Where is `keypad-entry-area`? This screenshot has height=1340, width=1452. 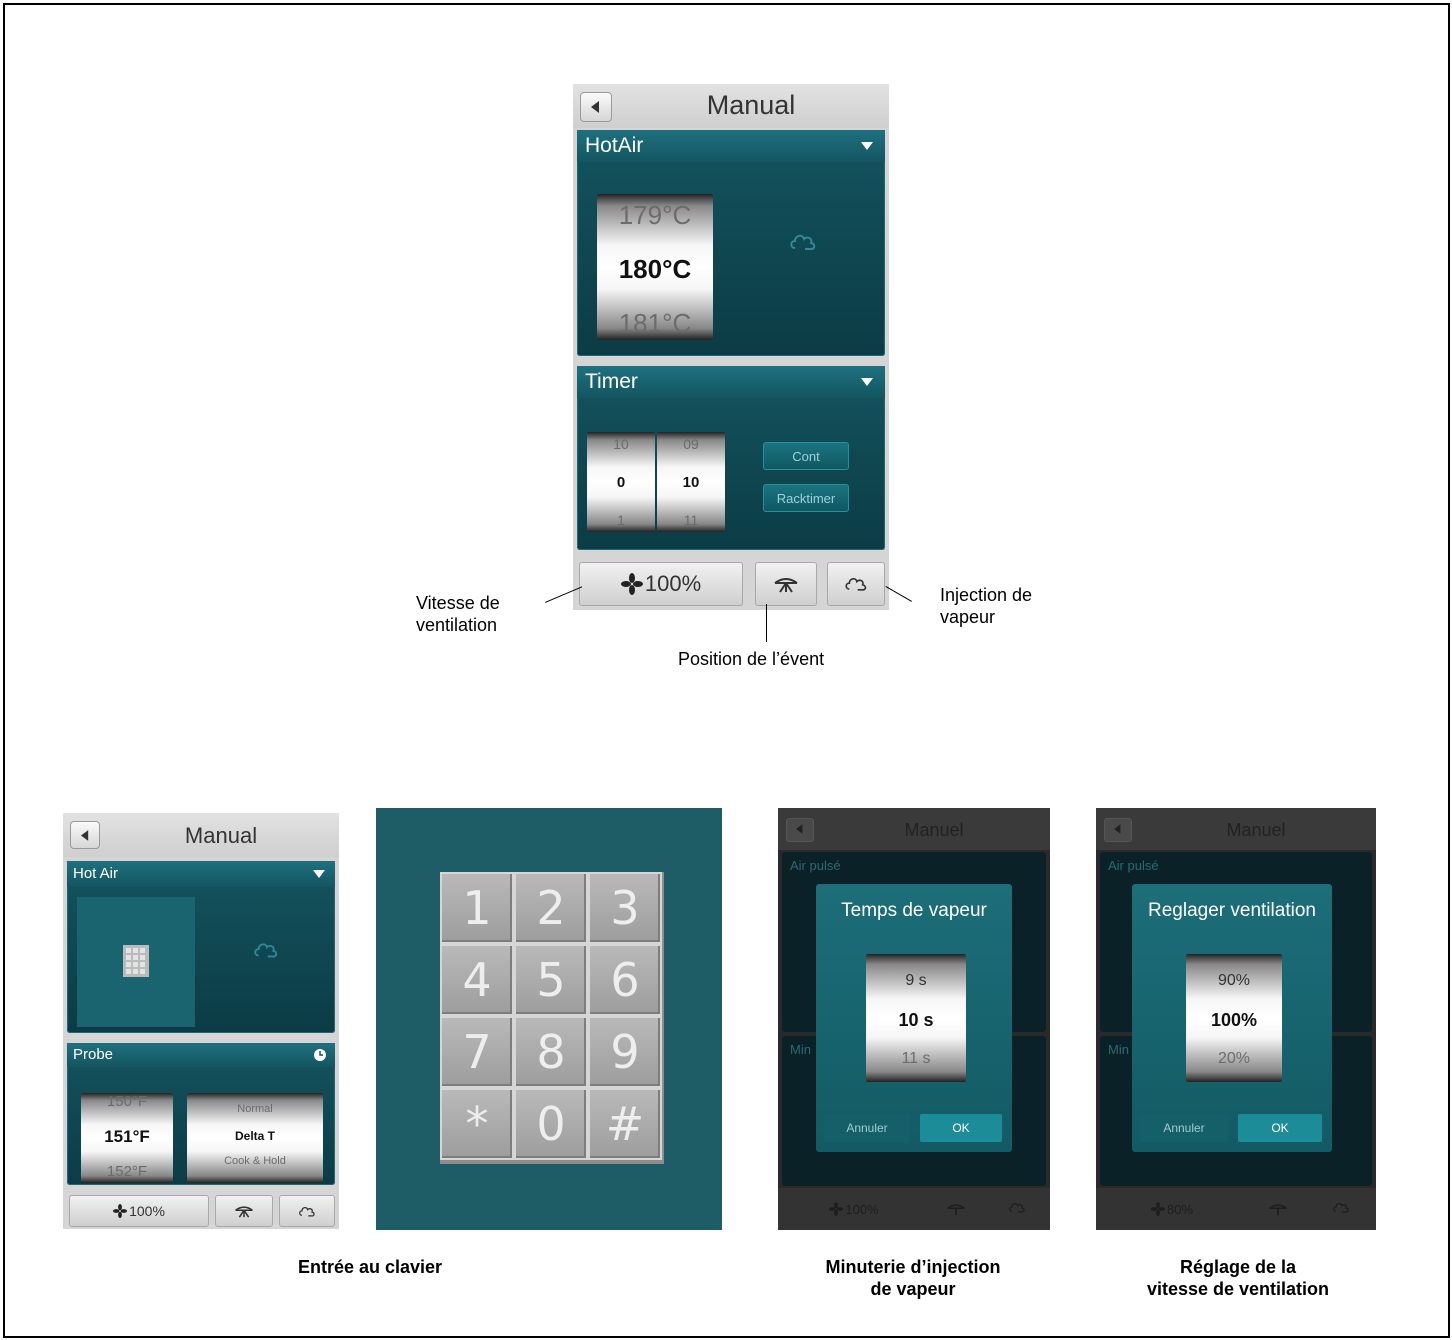 keypad-entry-area is located at coordinates (136, 962).